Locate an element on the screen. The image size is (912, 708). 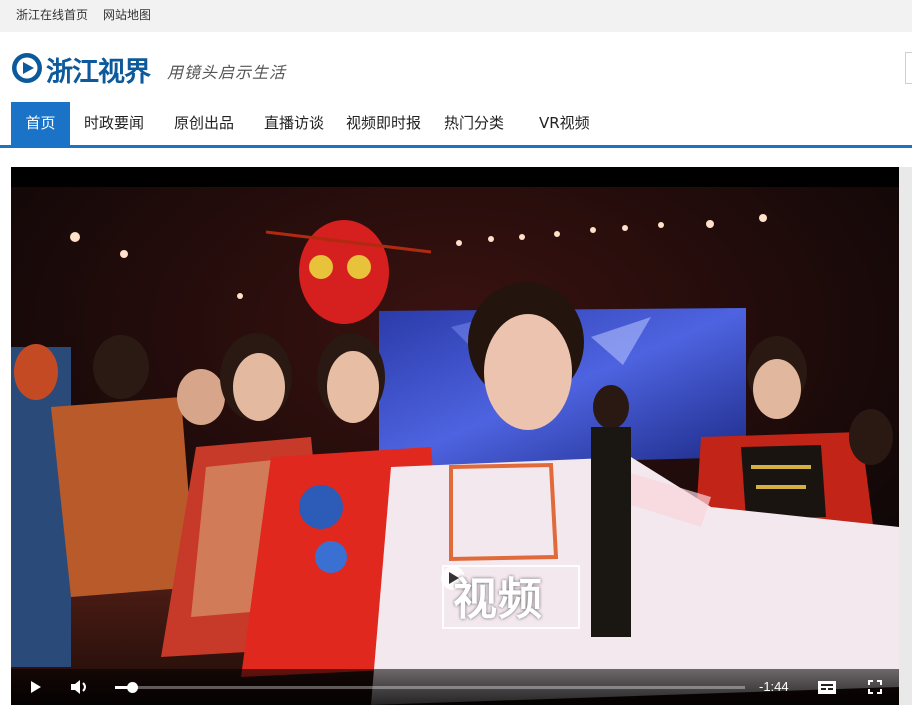
search-input is located at coordinates (908, 68).